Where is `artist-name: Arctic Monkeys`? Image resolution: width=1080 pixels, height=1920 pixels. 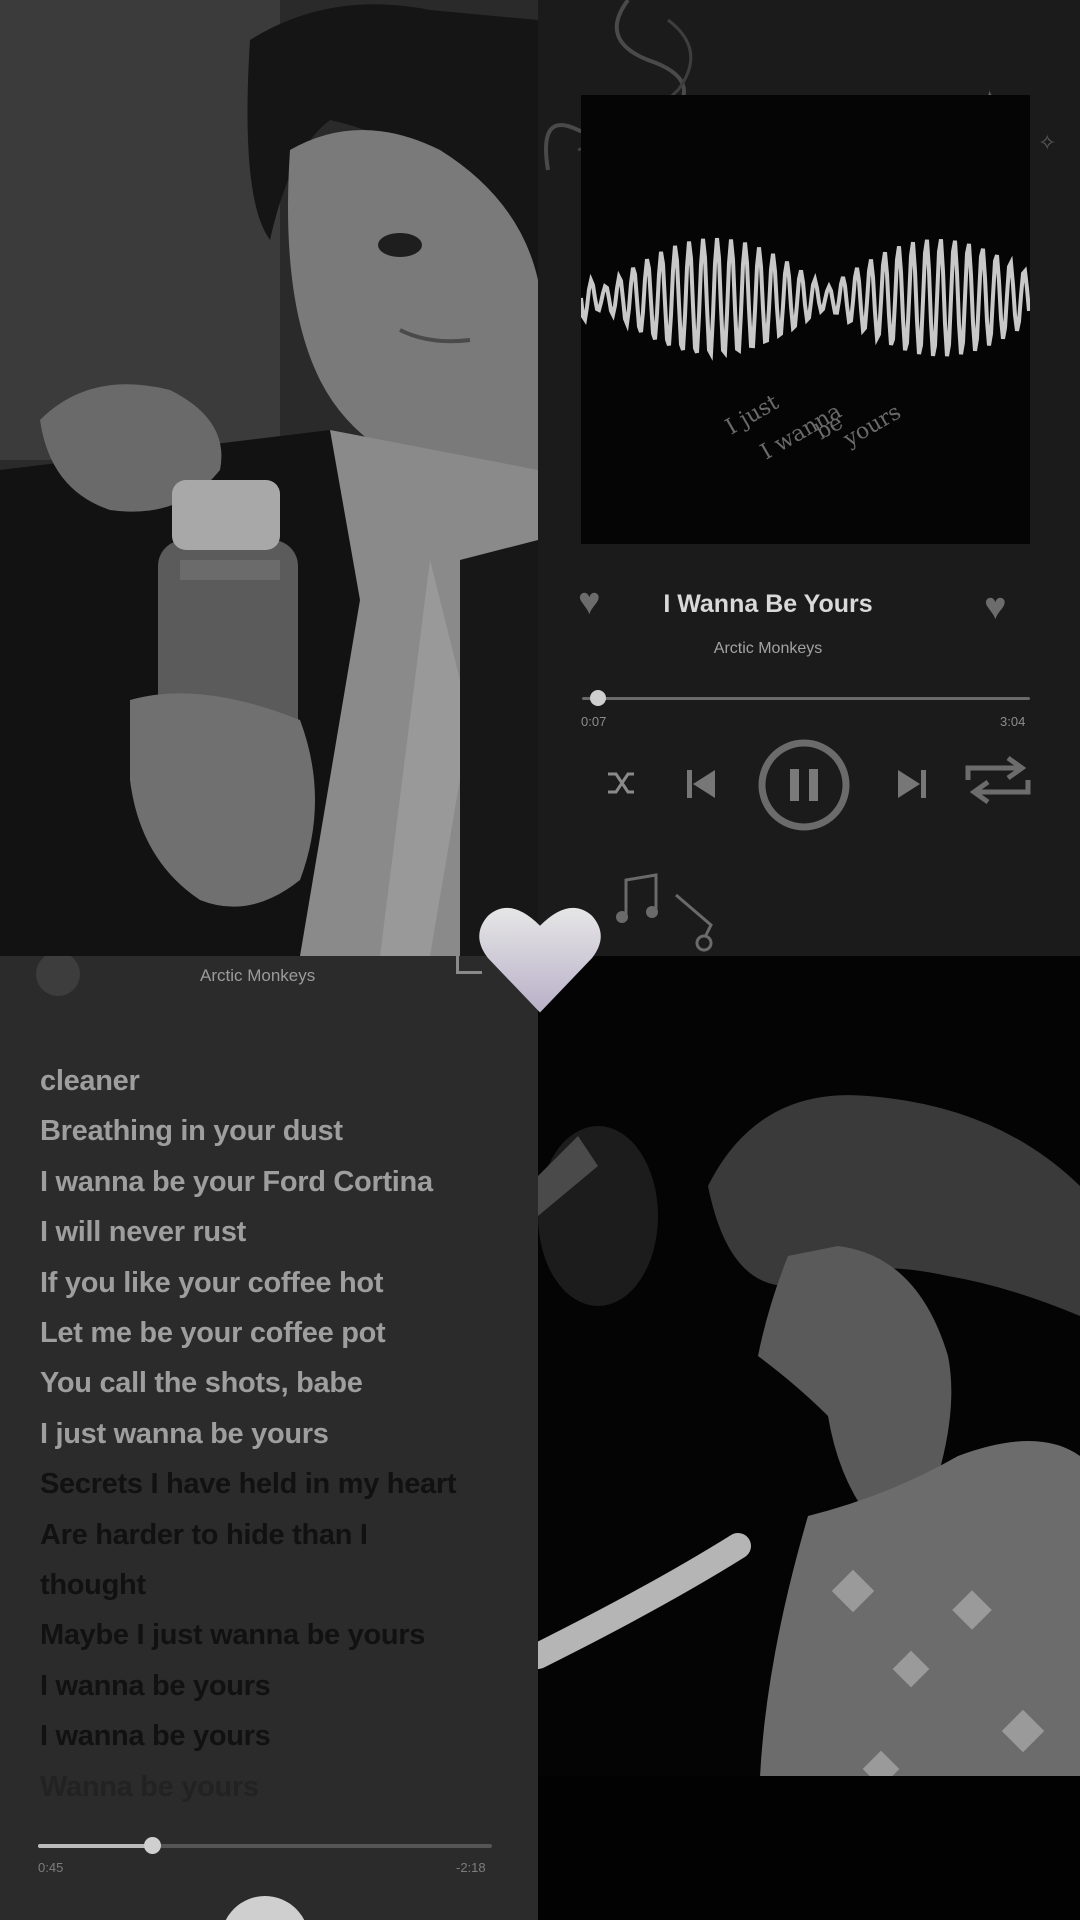 artist-name: Arctic Monkeys is located at coordinates (768, 649).